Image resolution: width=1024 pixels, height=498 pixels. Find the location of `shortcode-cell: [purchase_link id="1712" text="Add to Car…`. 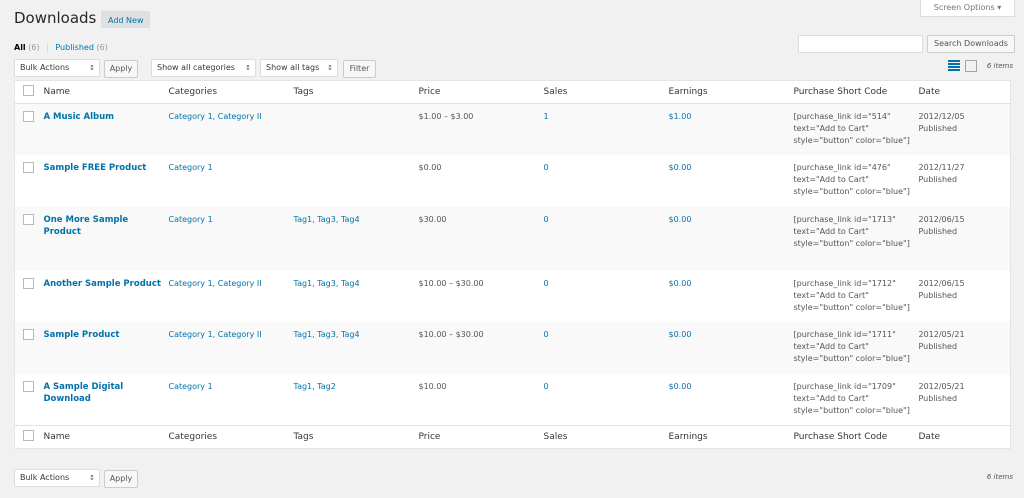

shortcode-cell: [purchase_link id="1712" text="Add to Car… is located at coordinates (852, 297).